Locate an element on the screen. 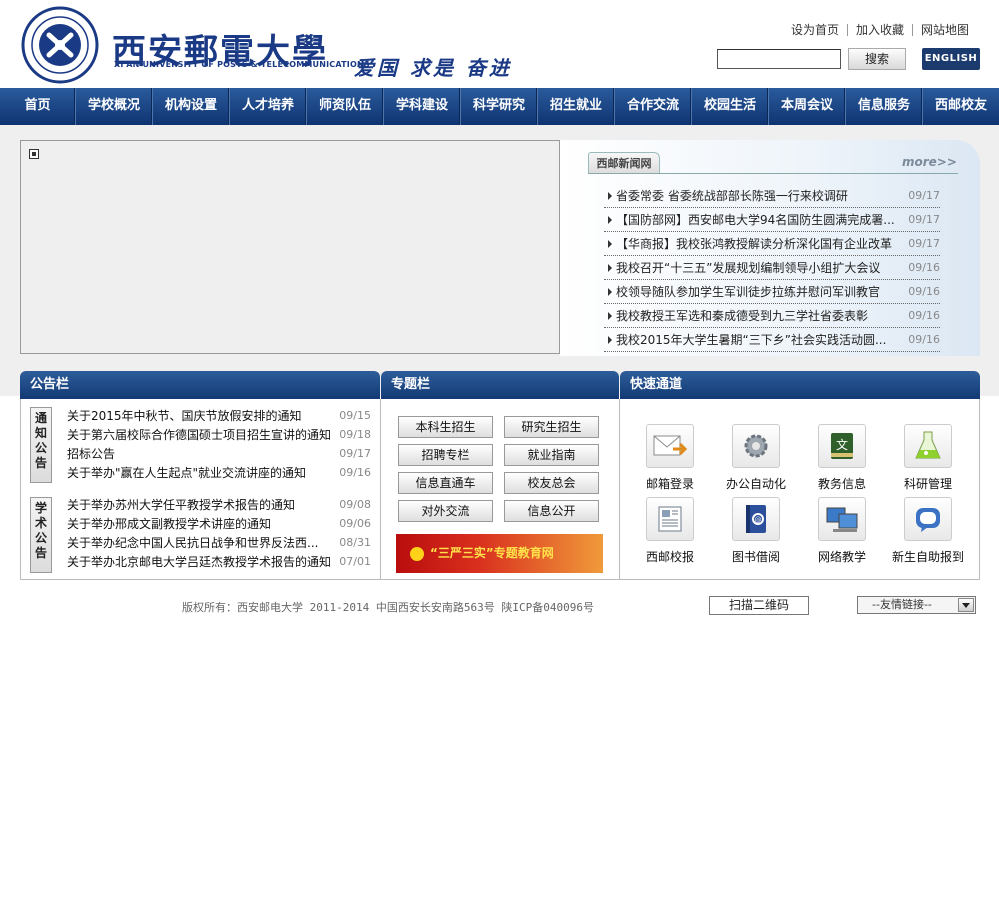  alumni-assoc-button: 校友总会 is located at coordinates (551, 483).